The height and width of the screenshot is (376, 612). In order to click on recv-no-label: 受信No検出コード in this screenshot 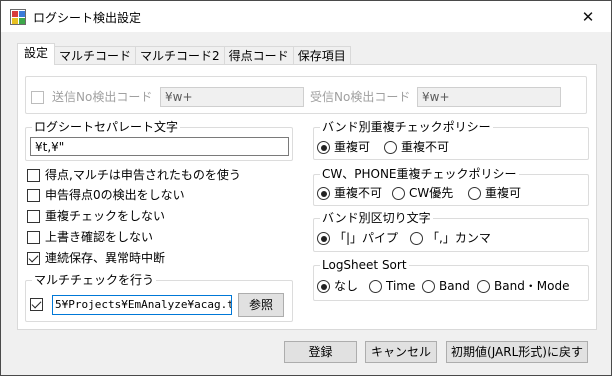, I will do `click(360, 97)`.